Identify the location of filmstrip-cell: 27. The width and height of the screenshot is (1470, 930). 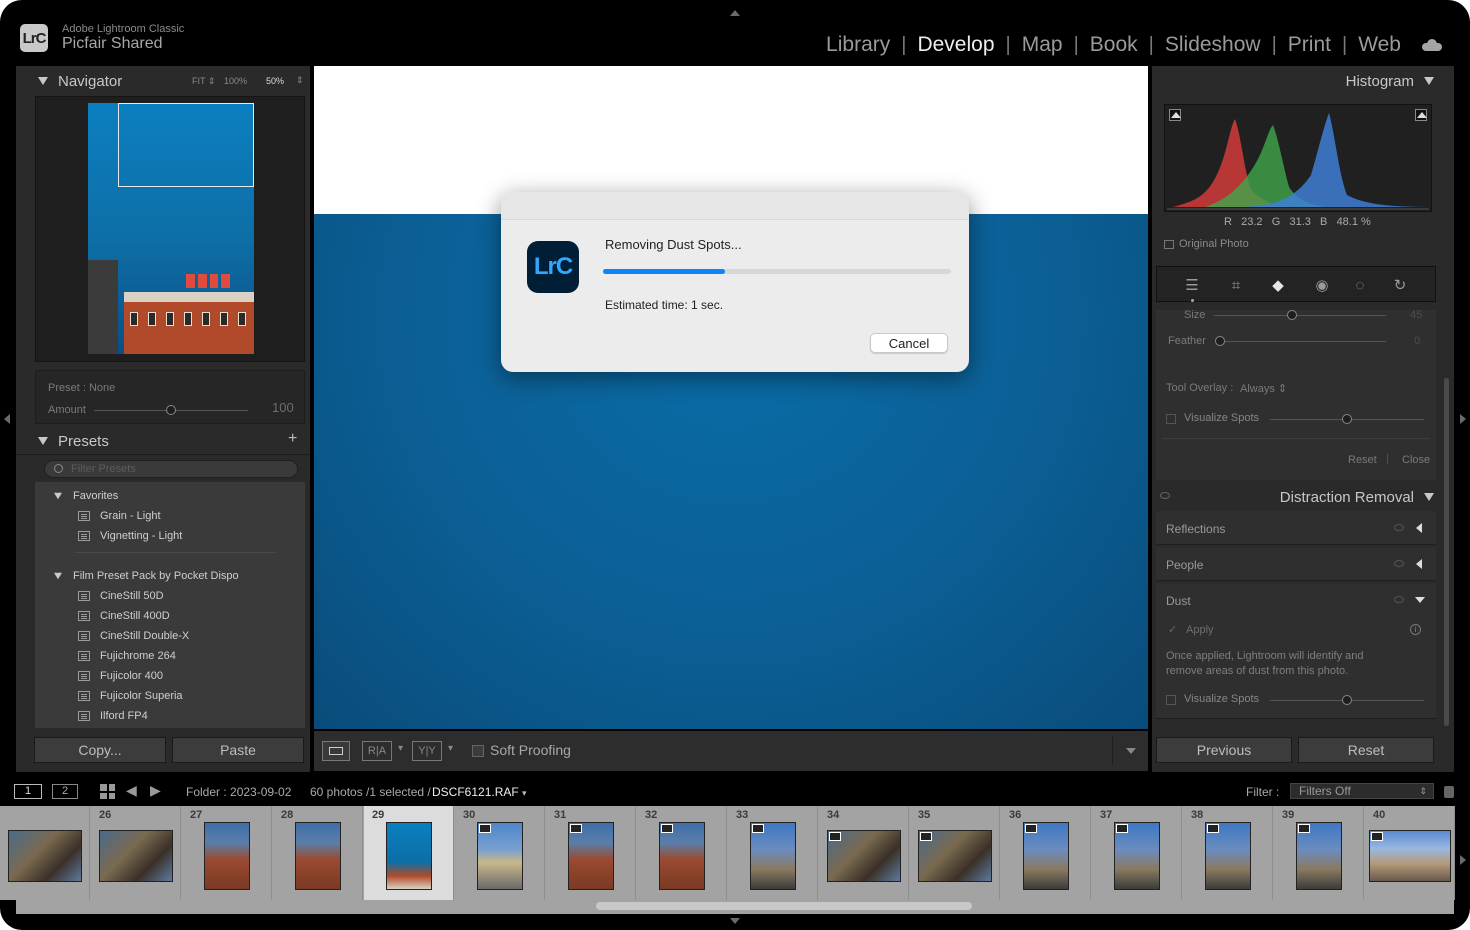
(227, 853).